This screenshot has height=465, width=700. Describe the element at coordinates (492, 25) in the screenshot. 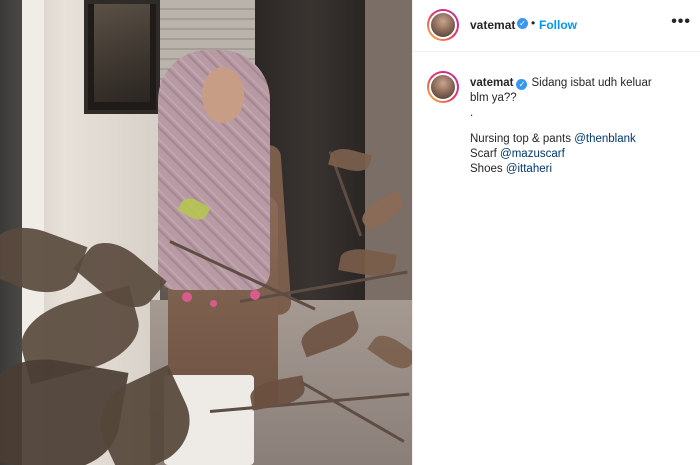

I see `header-username: vatemat` at that location.